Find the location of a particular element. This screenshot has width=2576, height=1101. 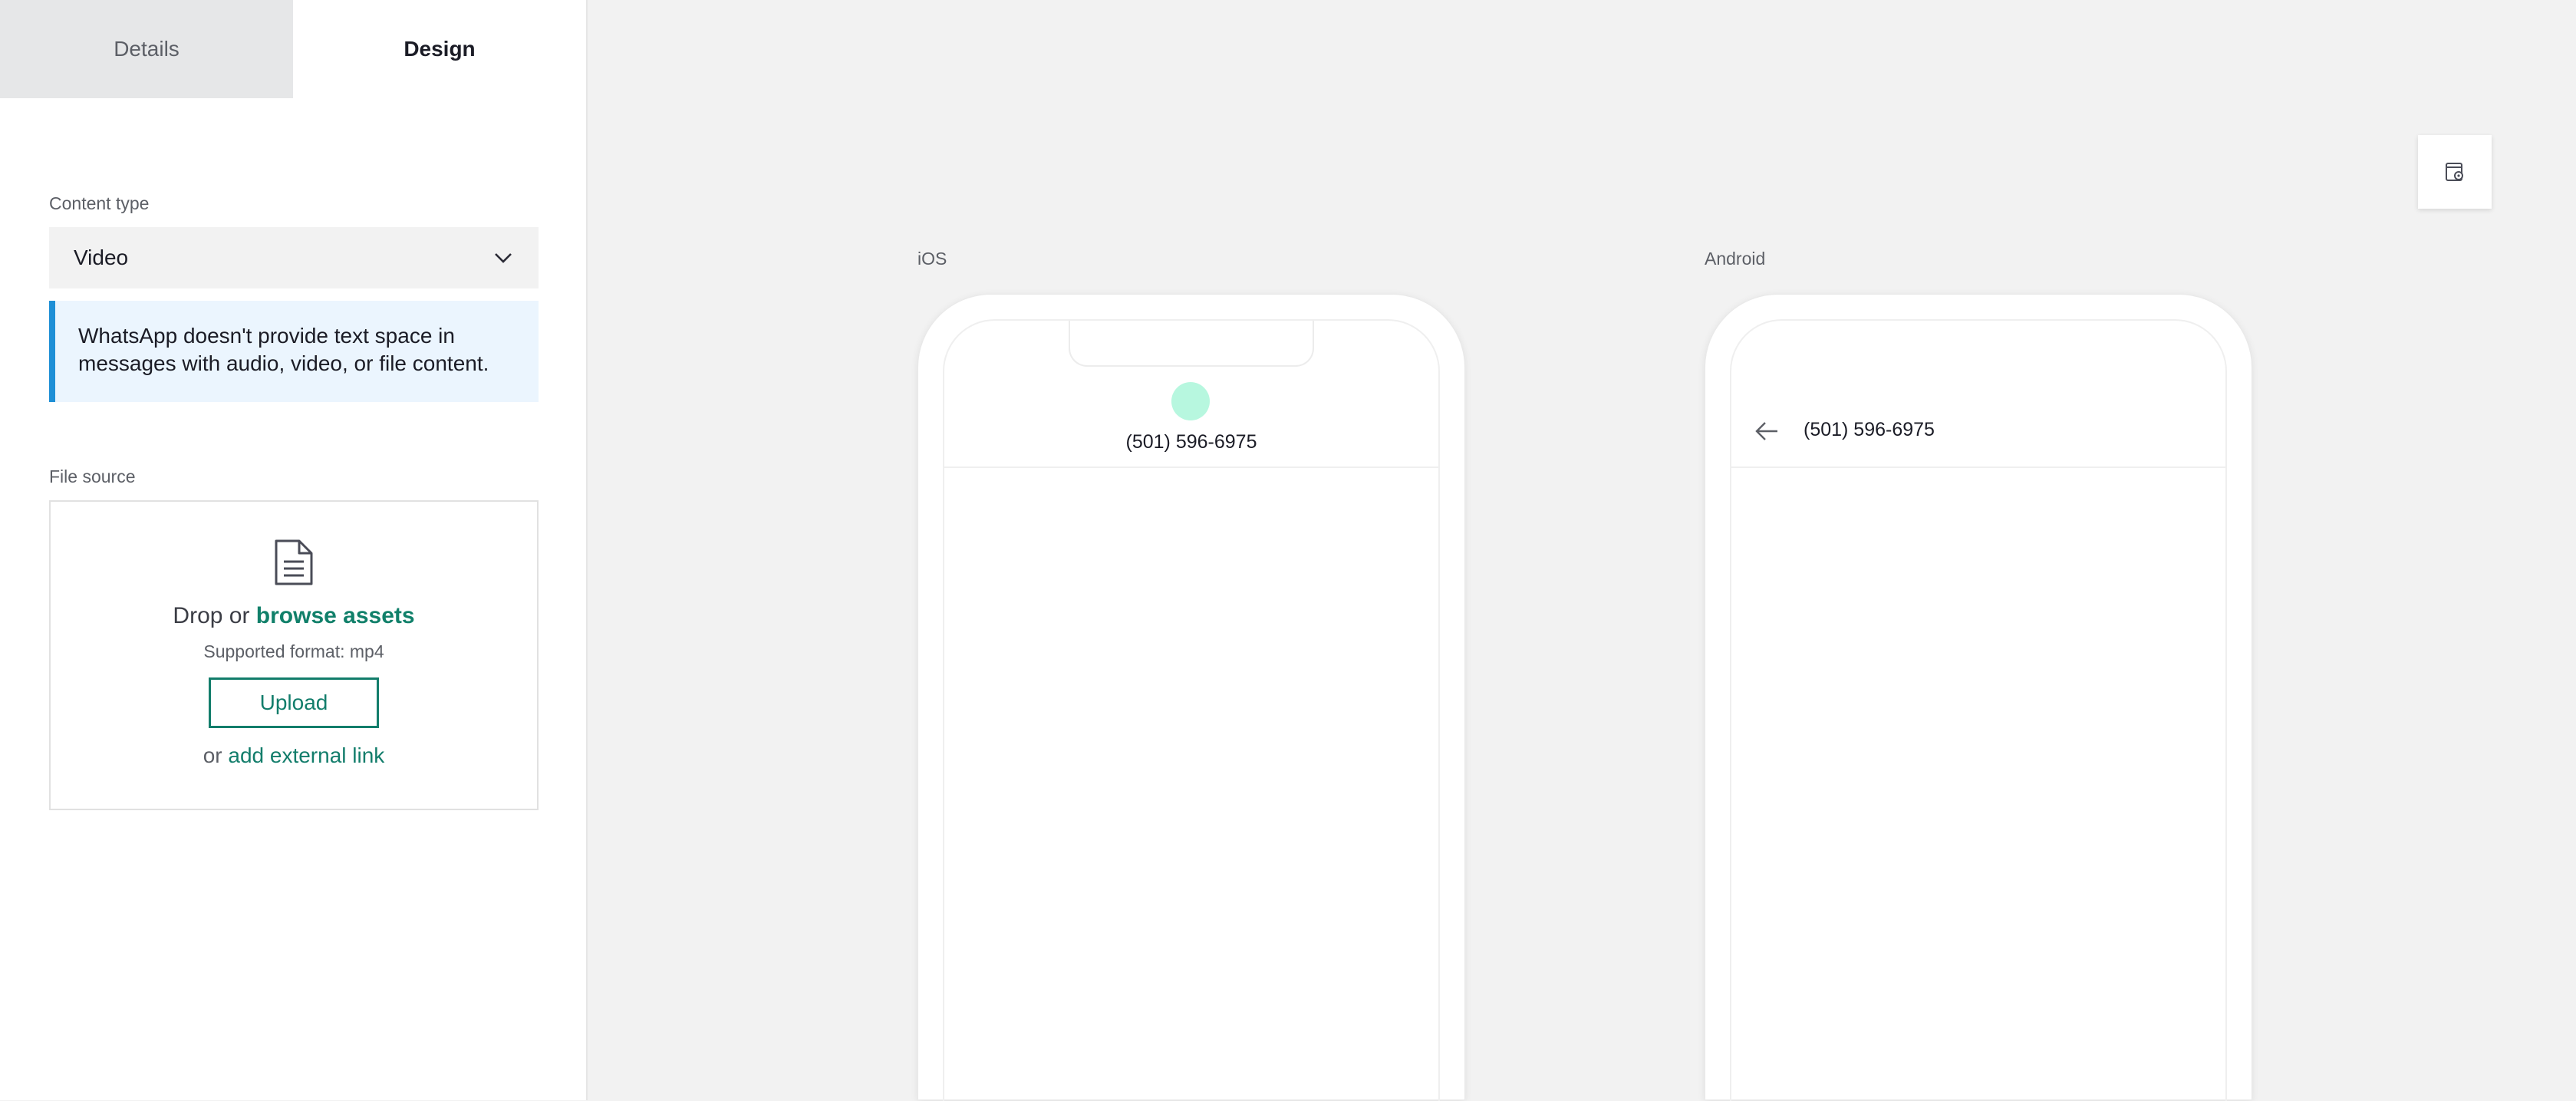

ios-screen: (501) 596-6975 is located at coordinates (1191, 710).